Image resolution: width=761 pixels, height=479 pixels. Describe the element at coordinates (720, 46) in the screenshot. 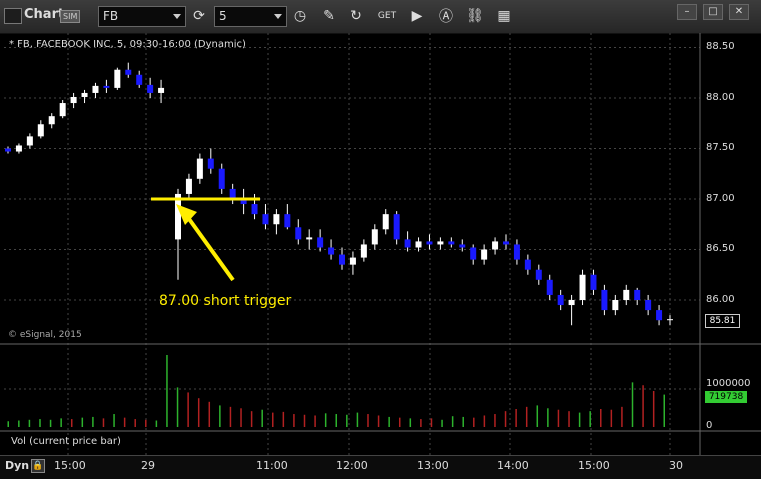

I see `price-tick: 88.50` at that location.